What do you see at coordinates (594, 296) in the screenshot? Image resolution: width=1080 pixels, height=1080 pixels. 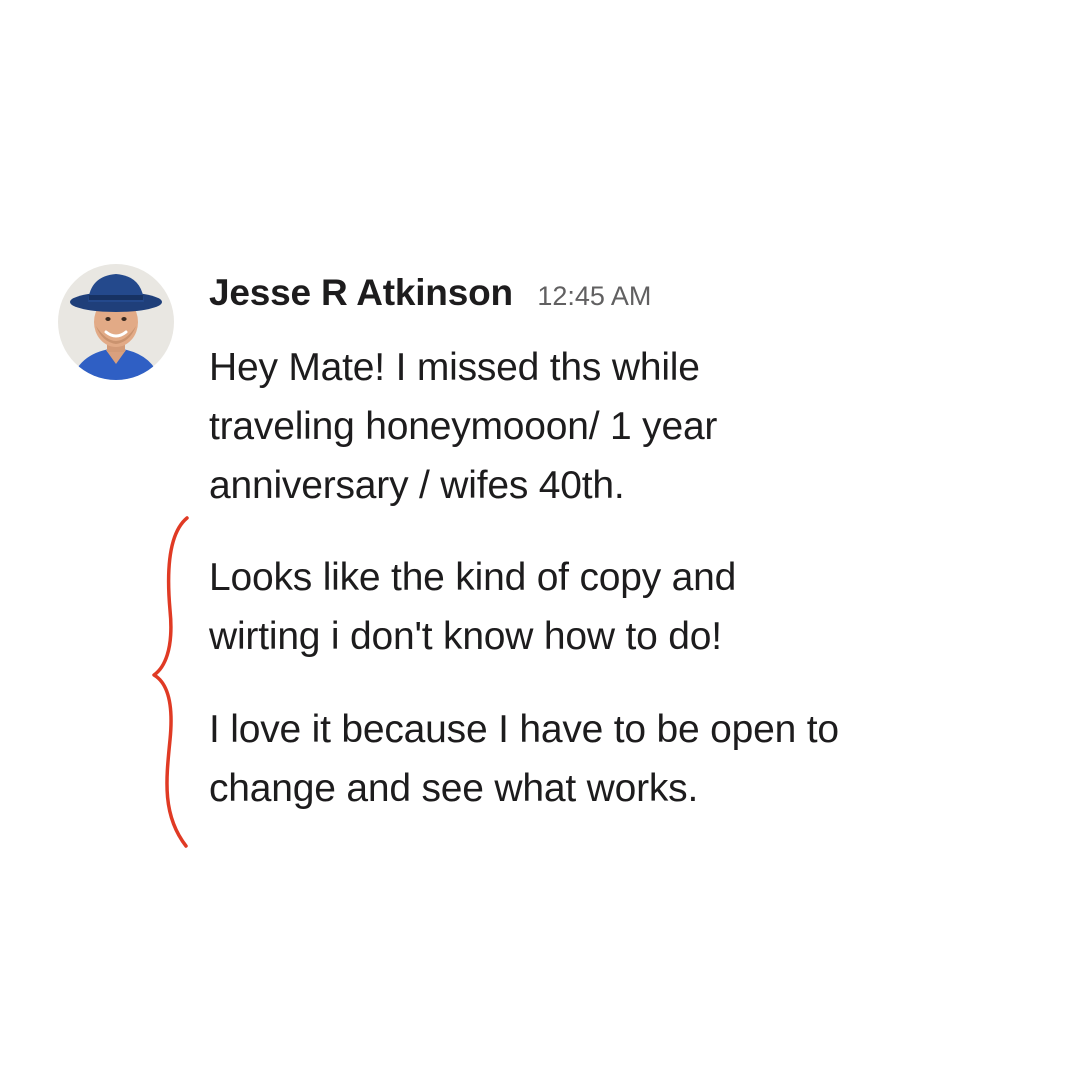 I see `timestamp: 12:45 AM` at bounding box center [594, 296].